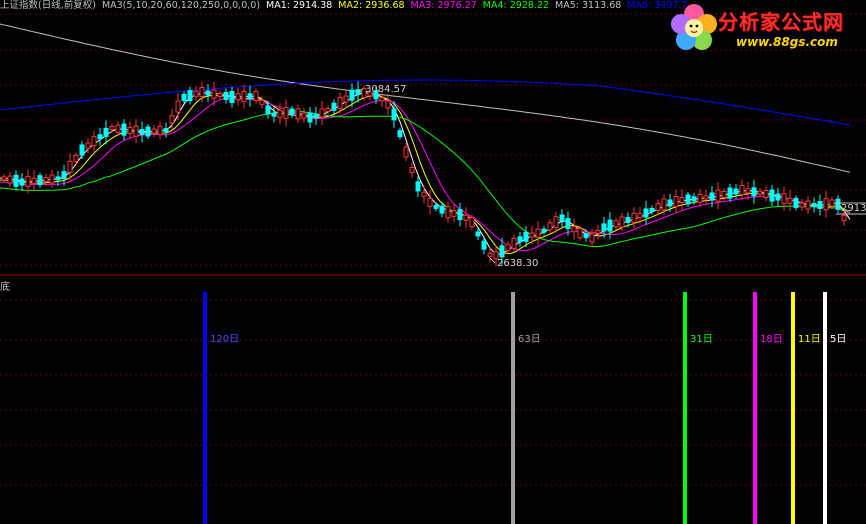 The width and height of the screenshot is (866, 524). What do you see at coordinates (781, 22) in the screenshot?
I see `logo-title: 分析家公式网` at bounding box center [781, 22].